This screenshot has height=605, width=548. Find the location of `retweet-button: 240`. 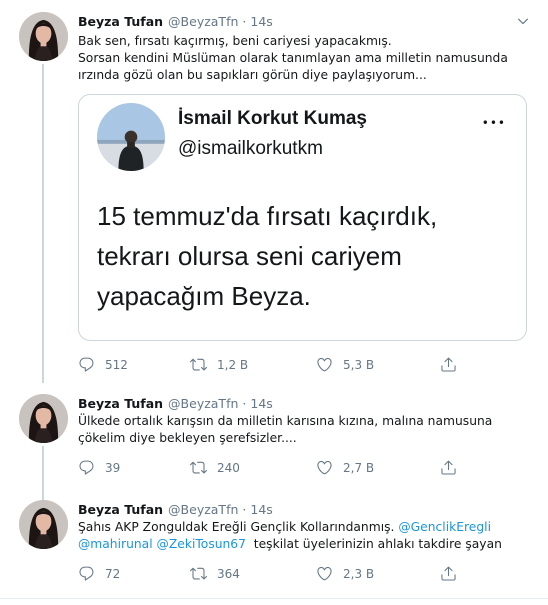

retweet-button: 240 is located at coordinates (215, 467).